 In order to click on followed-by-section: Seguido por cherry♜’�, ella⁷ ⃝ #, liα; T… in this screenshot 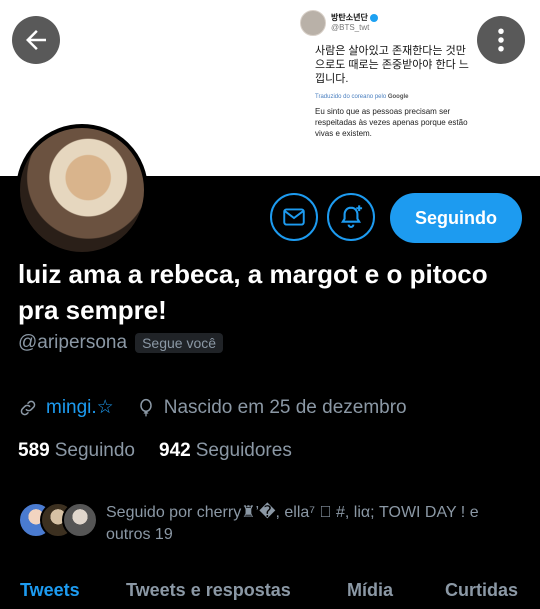, I will do `click(262, 524)`.